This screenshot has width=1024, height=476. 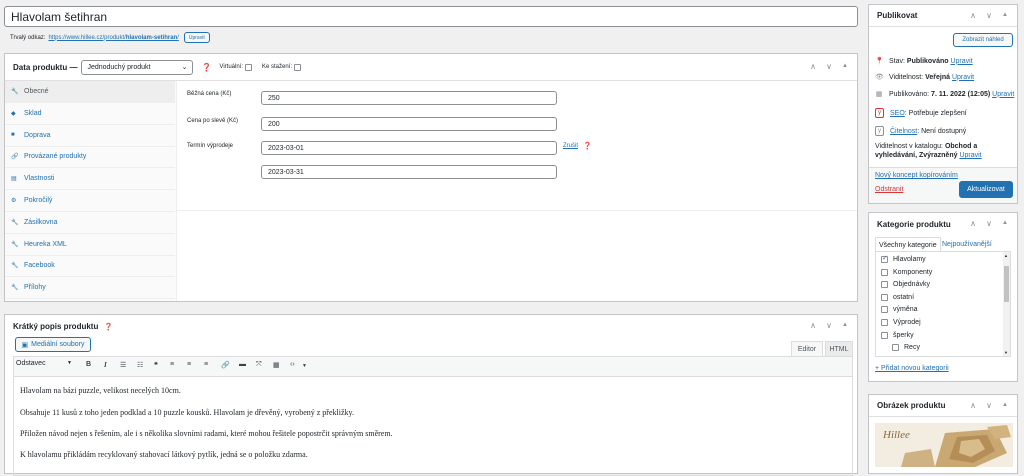 I want to click on category-item: Výprodej, so click(x=901, y=322).